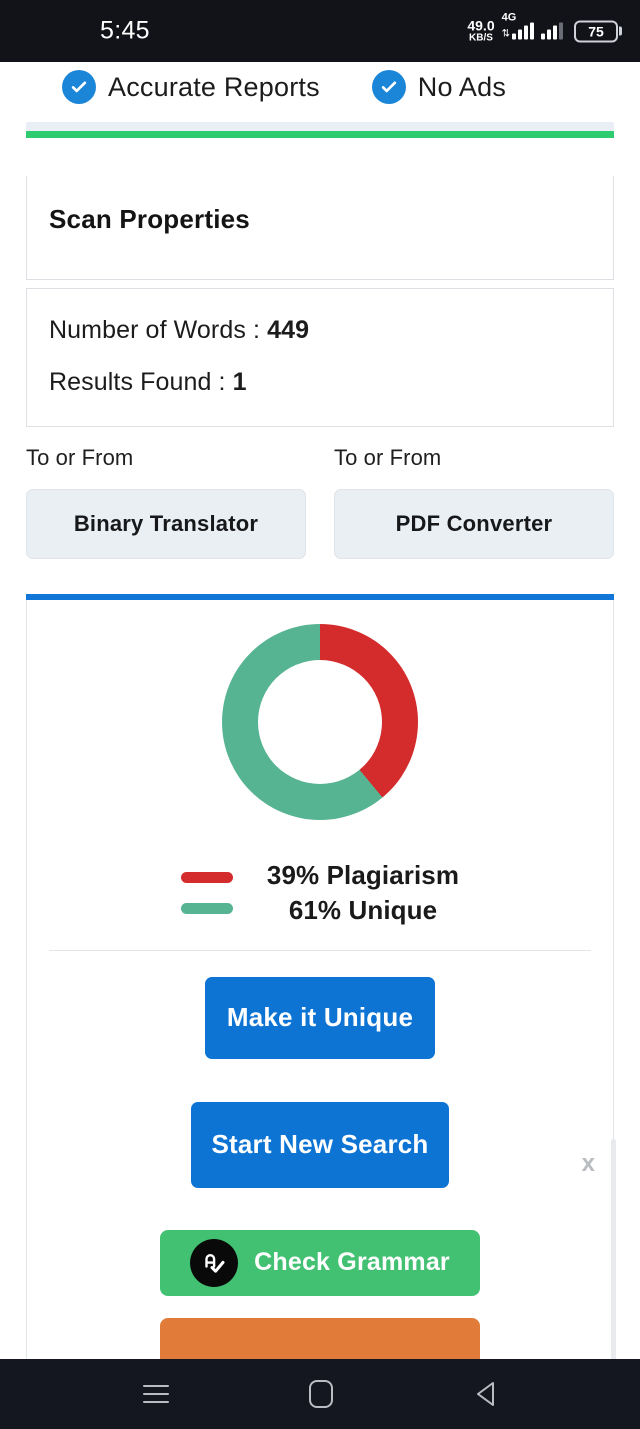 The width and height of the screenshot is (640, 1429). I want to click on feature-no-ads: No Ads, so click(439, 87).